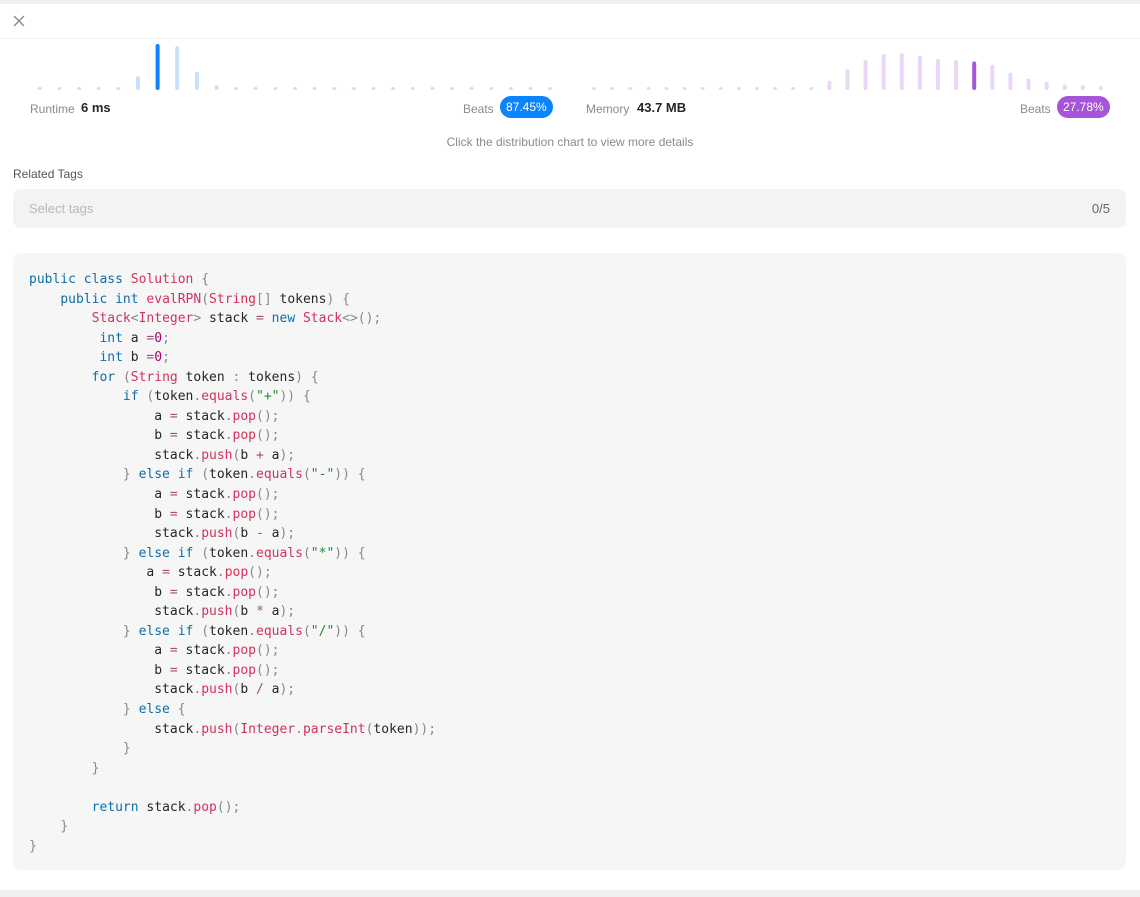 Image resolution: width=1140 pixels, height=897 pixels. I want to click on tag-select-input: Select tags 0/5, so click(569, 208).